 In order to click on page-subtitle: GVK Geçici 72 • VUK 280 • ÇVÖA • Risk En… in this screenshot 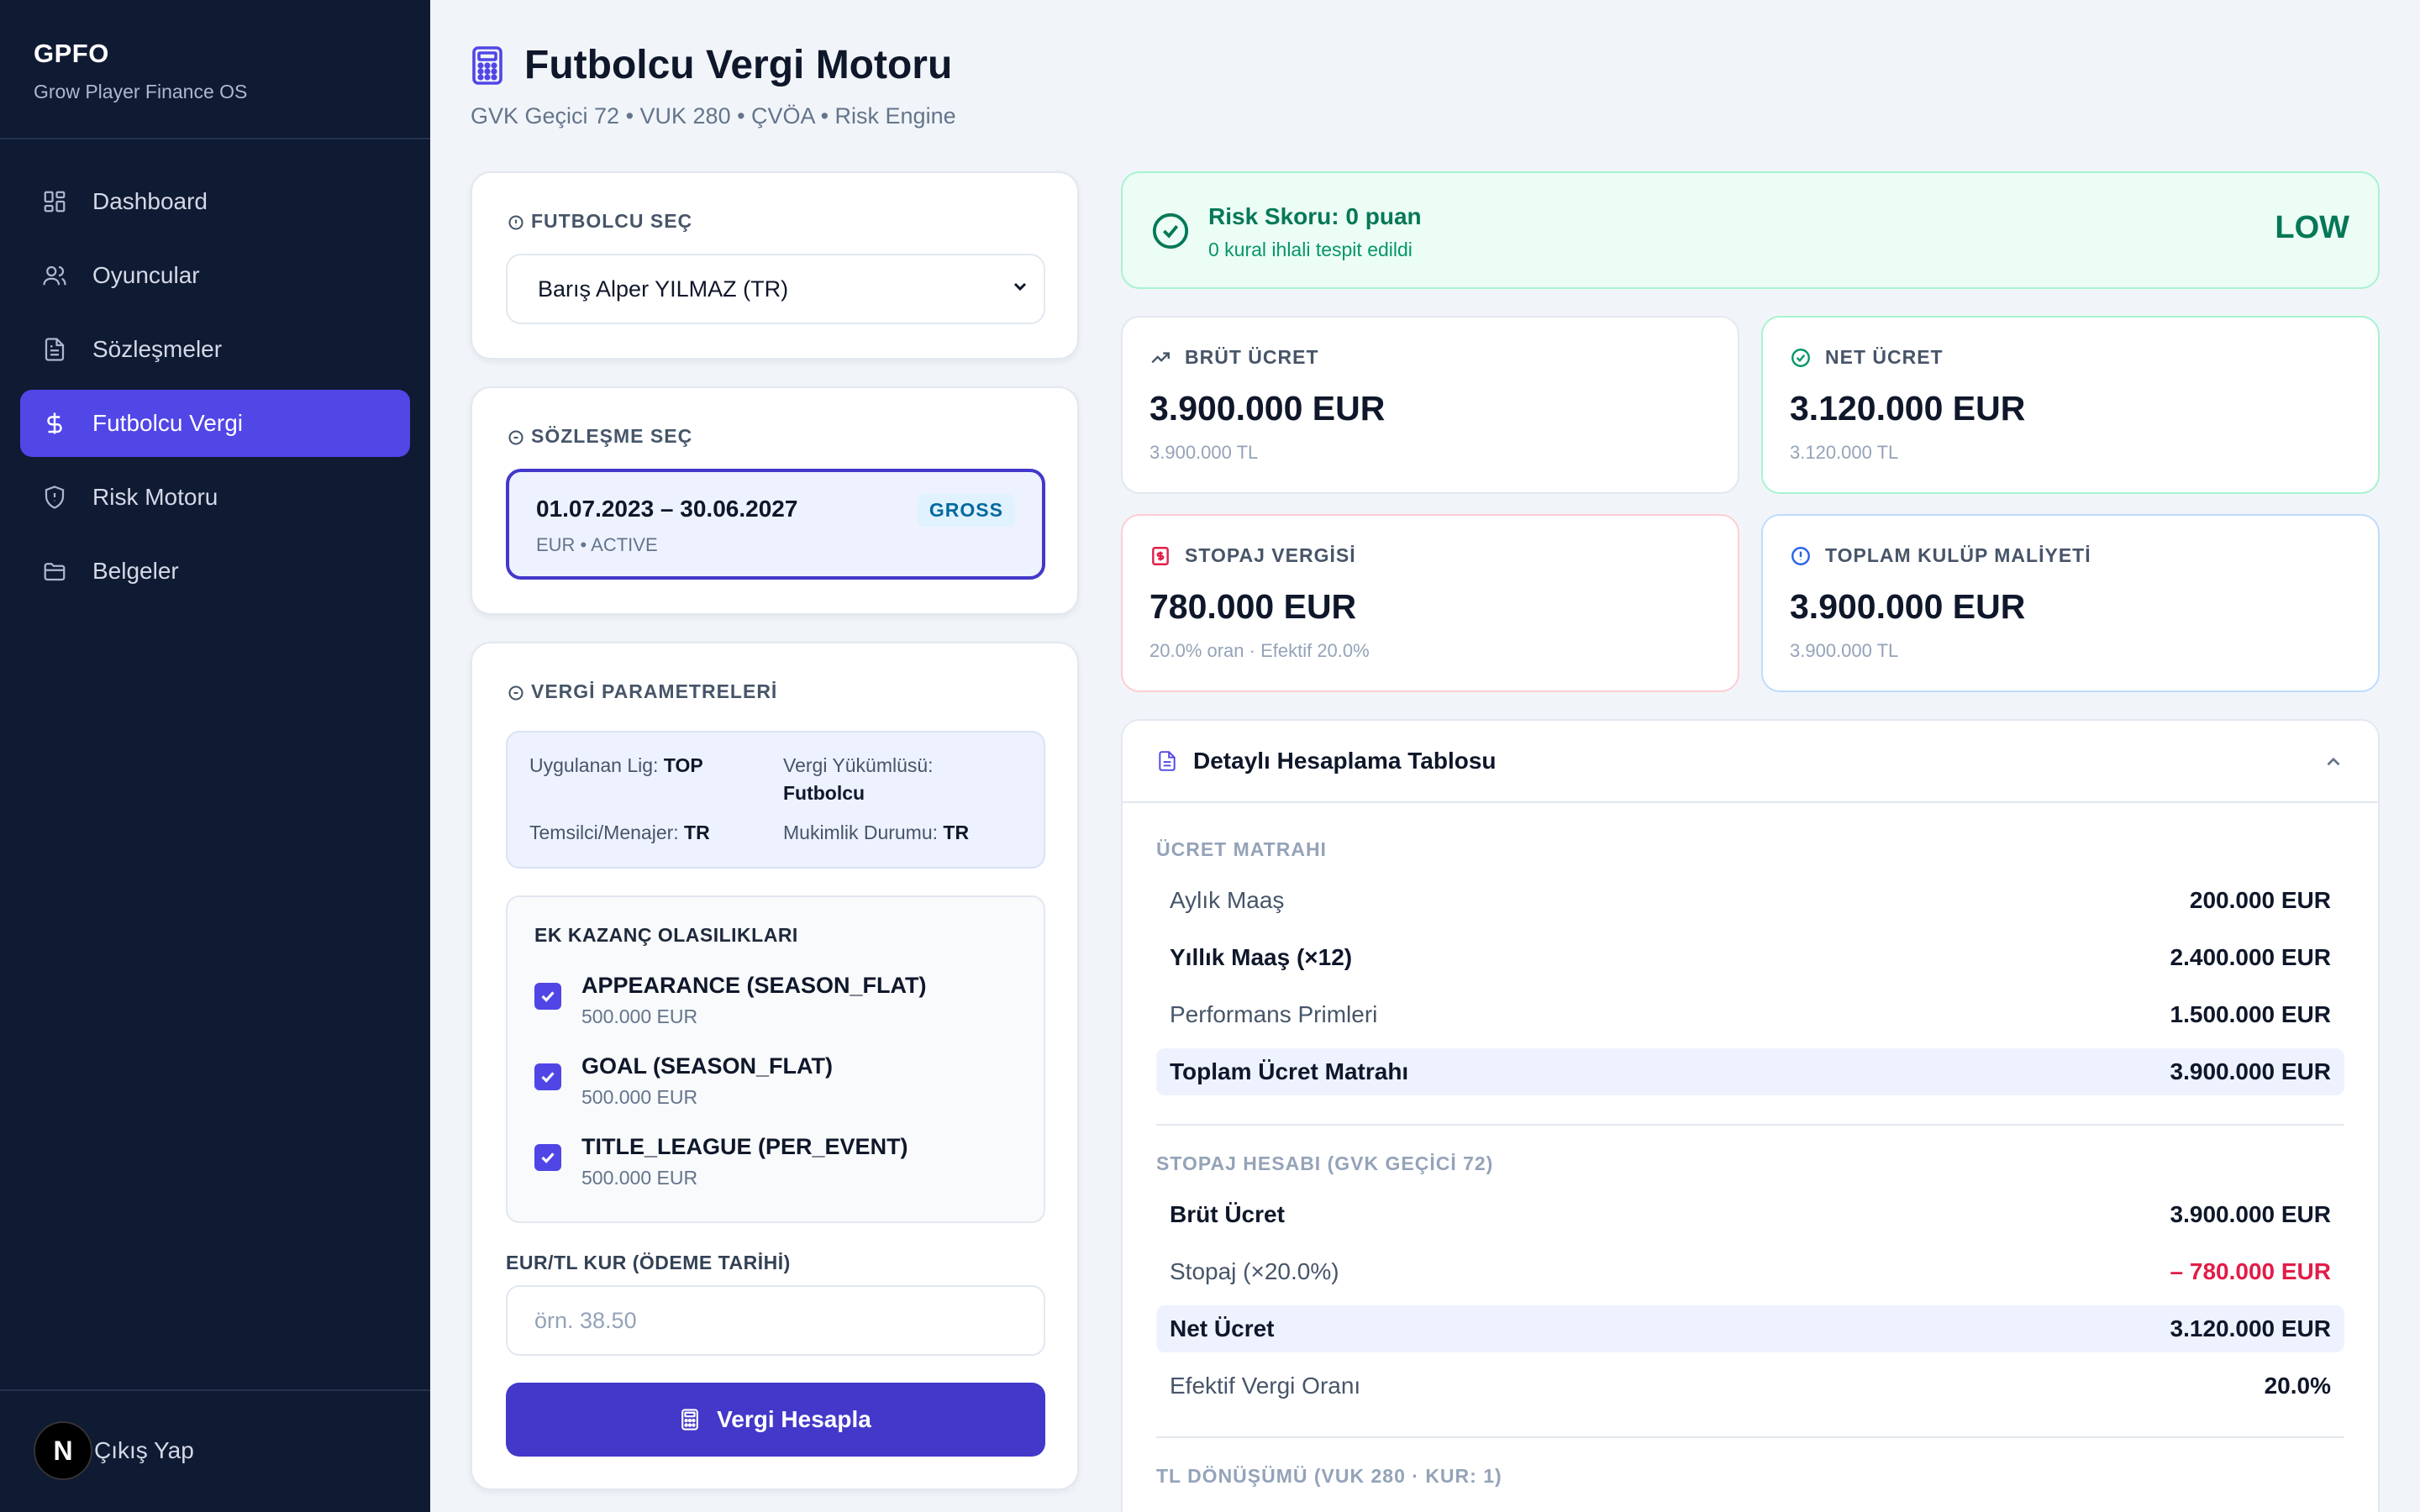, I will do `click(713, 116)`.